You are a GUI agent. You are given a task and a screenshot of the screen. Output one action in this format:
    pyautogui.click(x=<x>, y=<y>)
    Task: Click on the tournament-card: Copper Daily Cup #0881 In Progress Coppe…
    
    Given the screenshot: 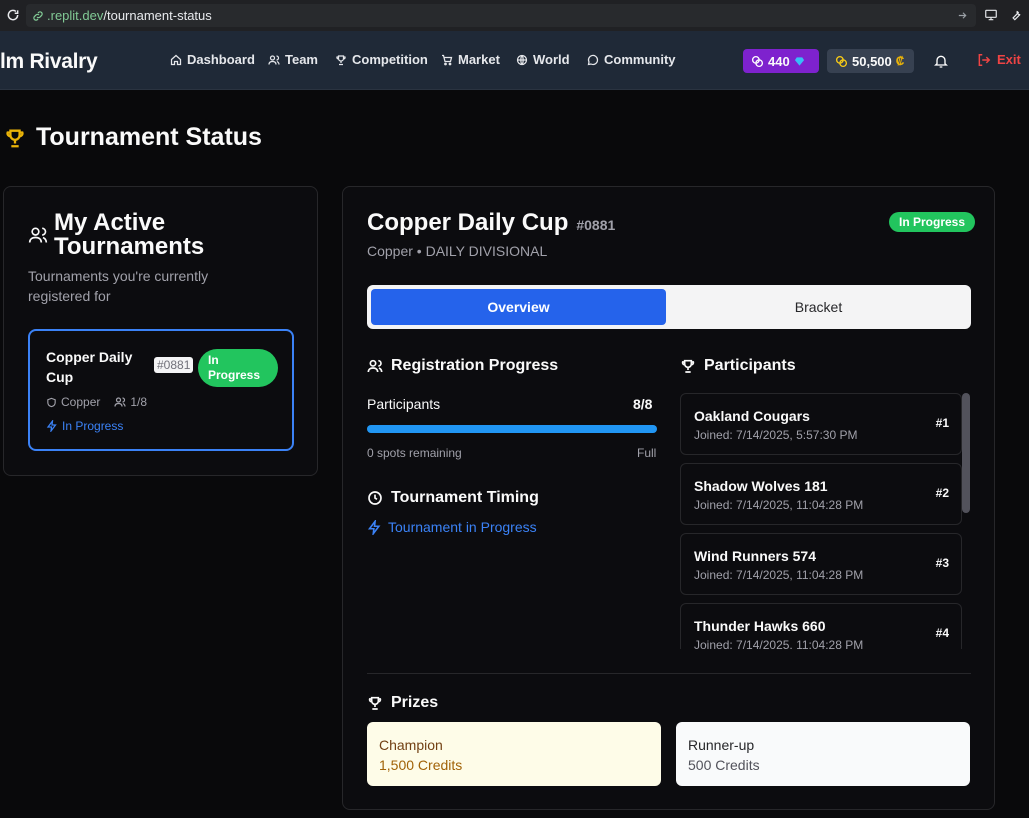 What is the action you would take?
    pyautogui.click(x=161, y=390)
    